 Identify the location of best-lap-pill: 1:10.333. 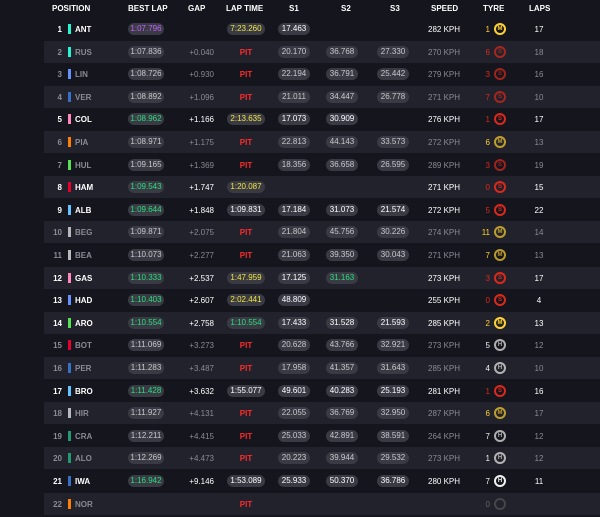
(146, 277).